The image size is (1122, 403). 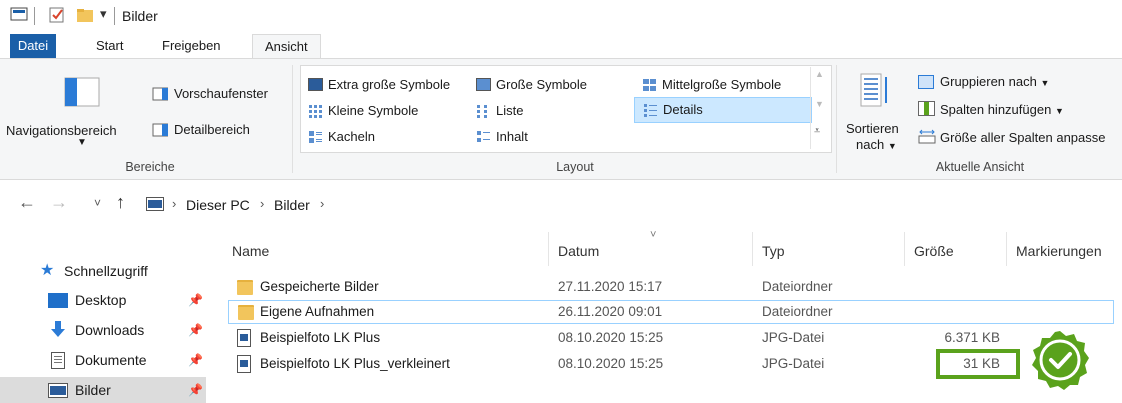 What do you see at coordinates (340, 137) in the screenshot?
I see `layout-tiles: Kacheln` at bounding box center [340, 137].